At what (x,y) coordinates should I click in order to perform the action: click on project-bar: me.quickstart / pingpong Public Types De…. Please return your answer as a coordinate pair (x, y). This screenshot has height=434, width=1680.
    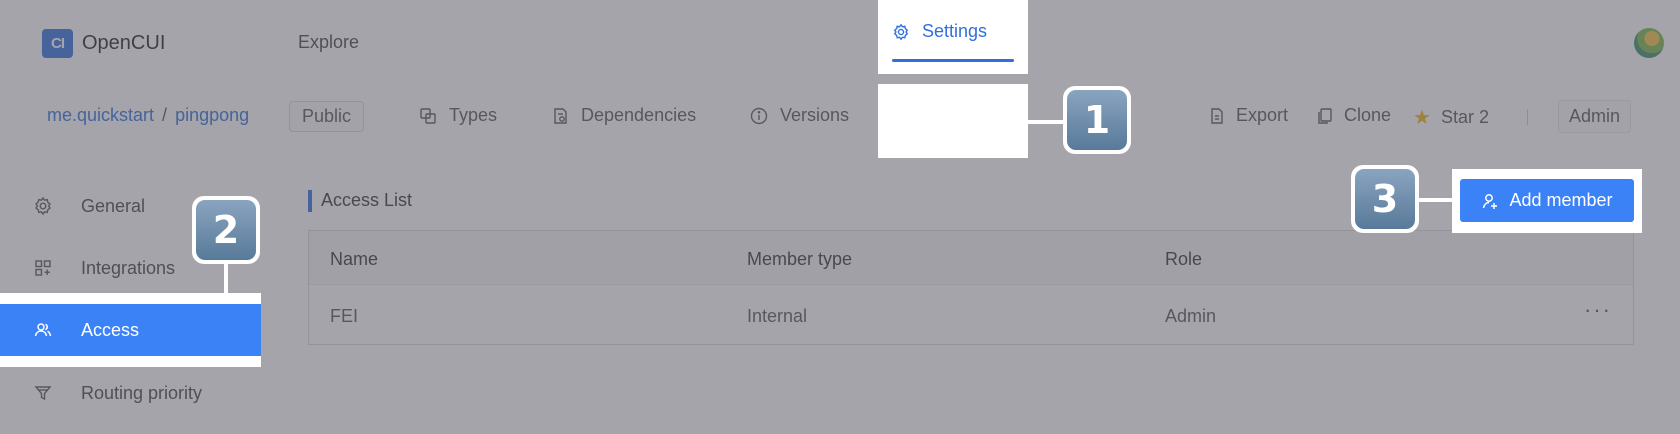
    Looking at the image, I should click on (840, 116).